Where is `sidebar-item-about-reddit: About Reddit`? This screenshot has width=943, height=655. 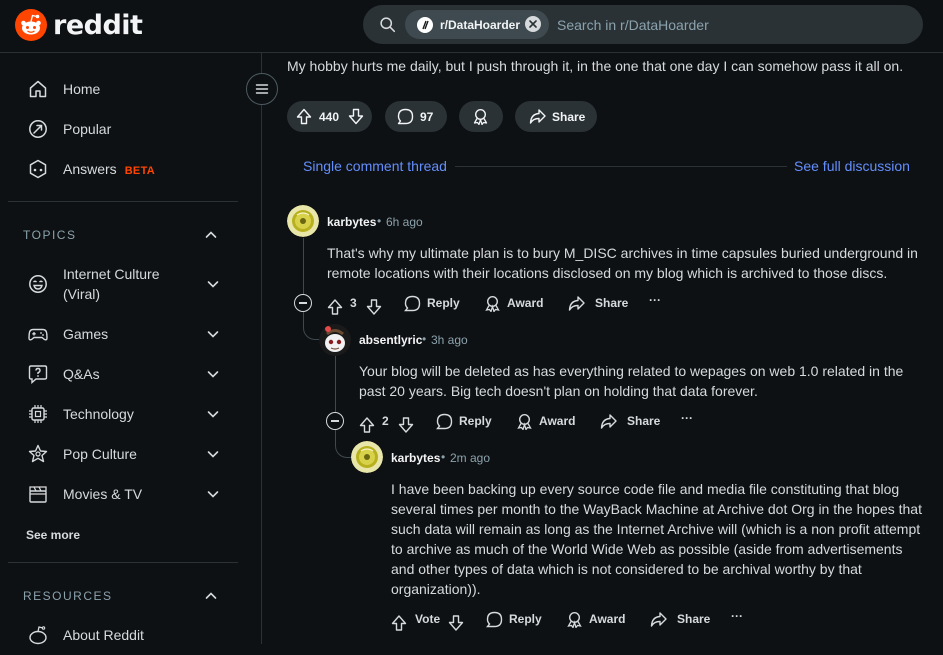 sidebar-item-about-reddit: About Reddit is located at coordinates (123, 635).